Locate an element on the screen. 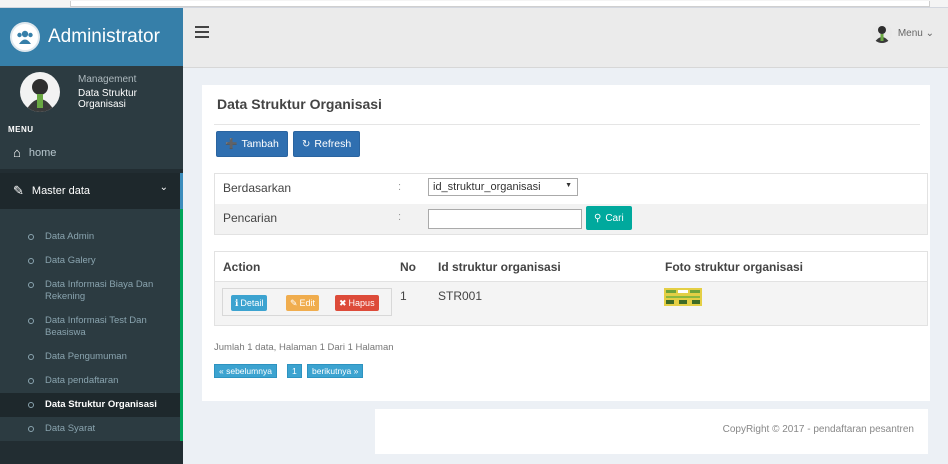 The height and width of the screenshot is (464, 948). sidebar-item-data-informasi-biaya: Data Informasi Biaya Dan Rekening is located at coordinates (90, 291).